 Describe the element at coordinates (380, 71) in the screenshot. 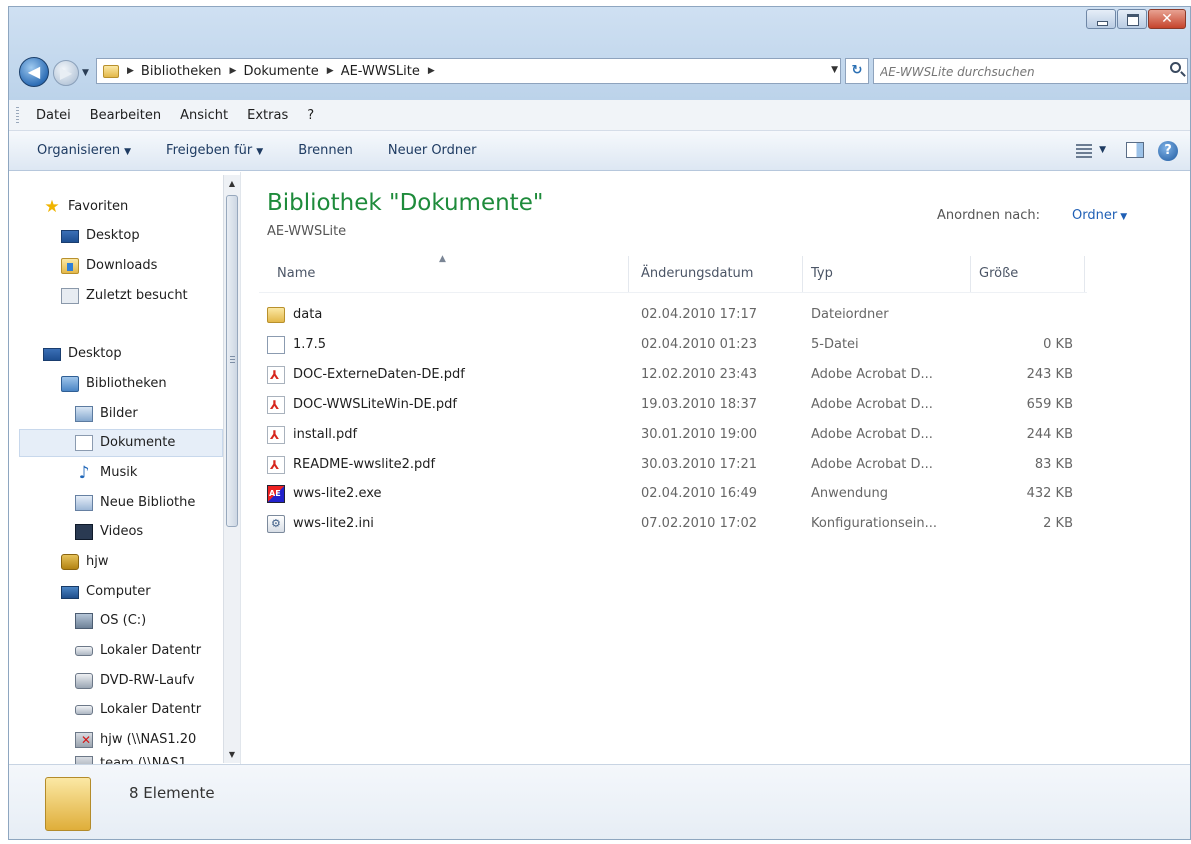

I see `breadcrumb-ae-wwslite: AE-WWSLite` at that location.